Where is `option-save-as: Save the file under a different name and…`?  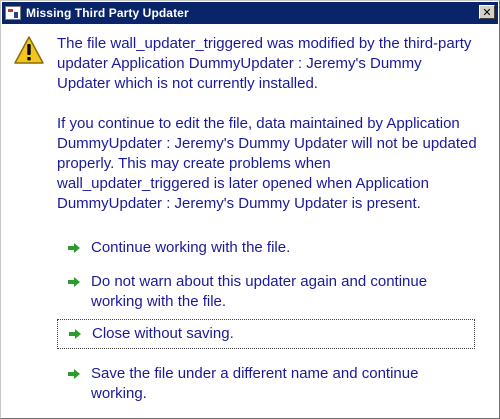 option-save-as: Save the file under a different name and… is located at coordinates (266, 384).